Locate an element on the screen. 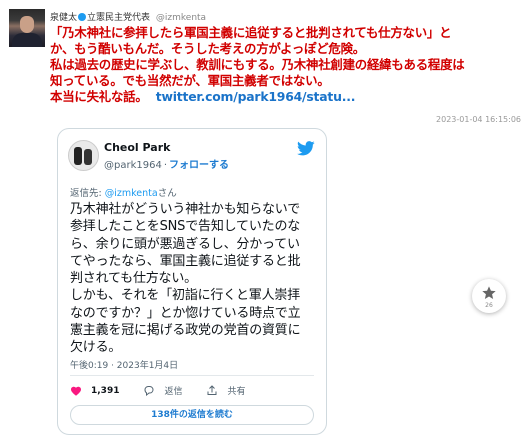 The width and height of the screenshot is (530, 435). divider is located at coordinates (192, 375).